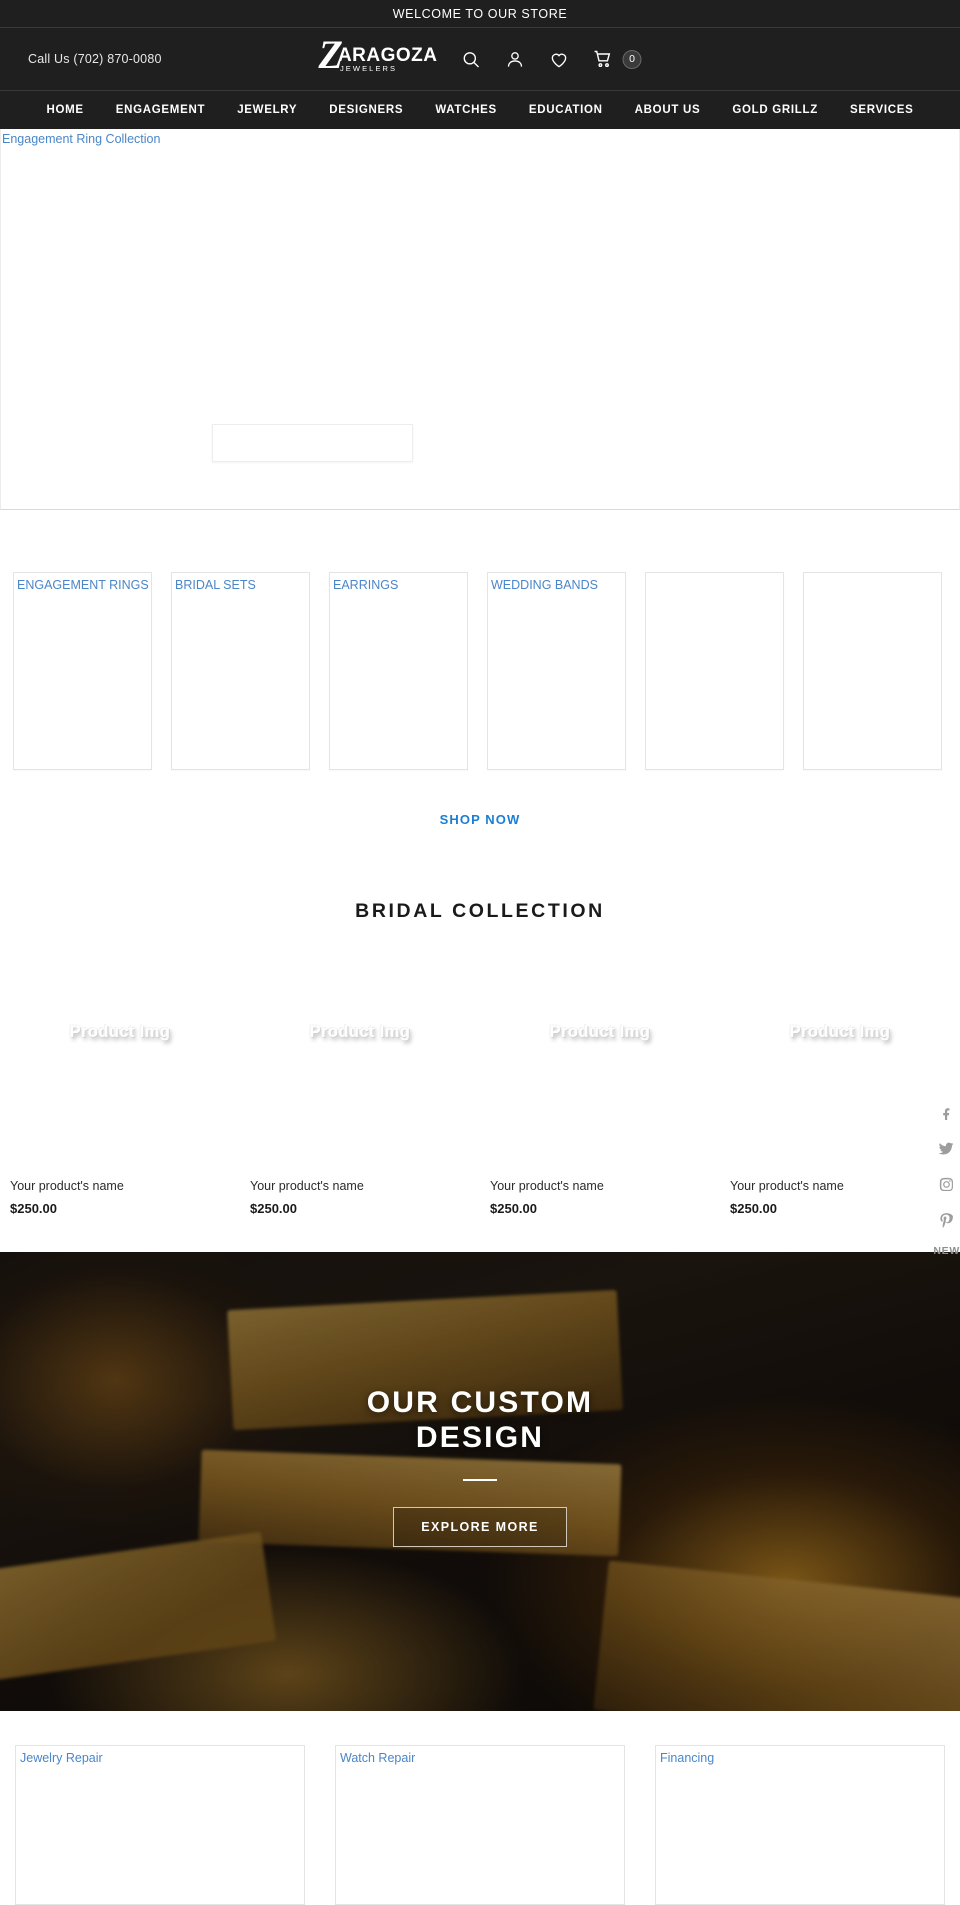 The height and width of the screenshot is (1905, 960). I want to click on announcement-text: WELCOME TO OUR STORE, so click(480, 13).